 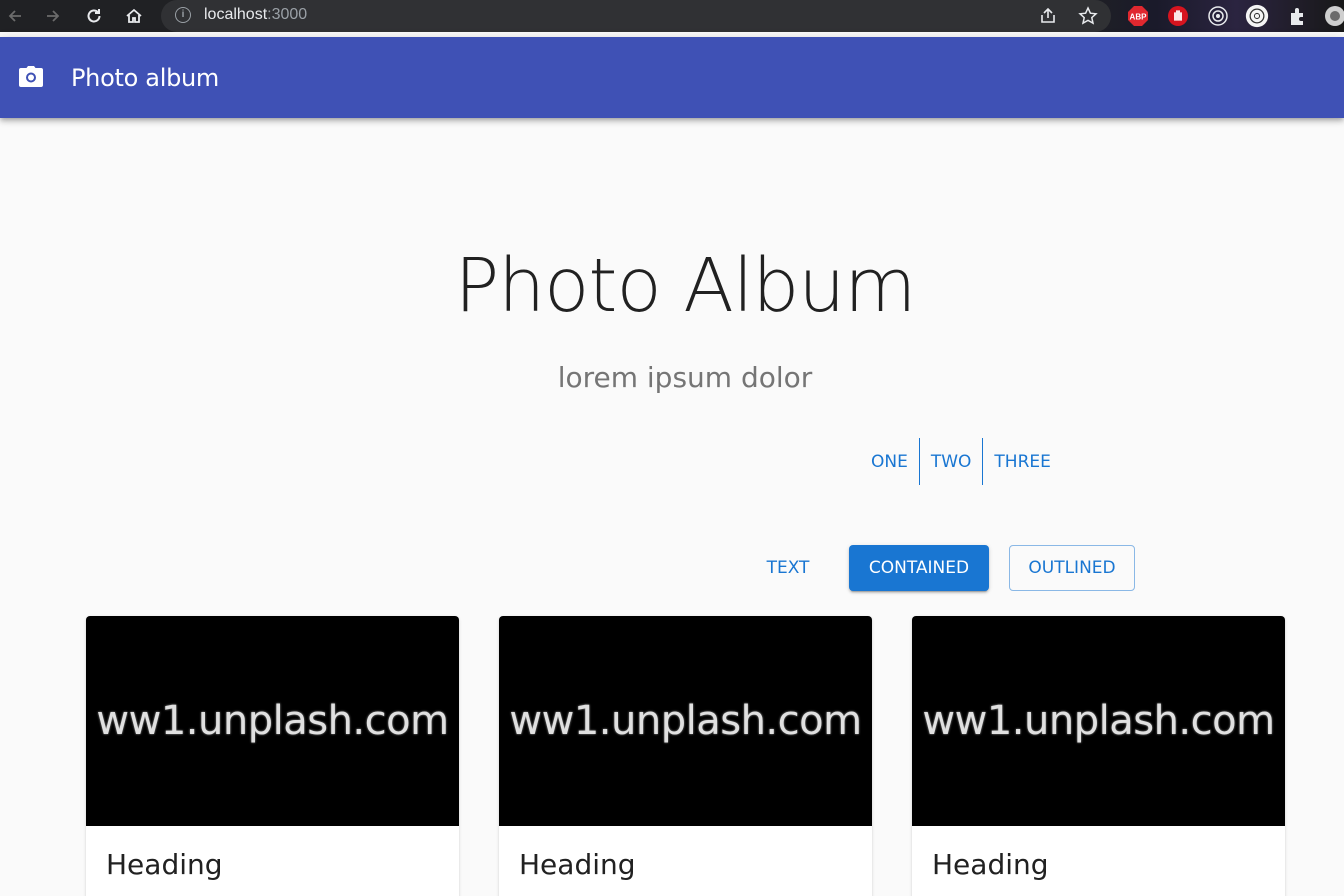 What do you see at coordinates (788, 568) in the screenshot?
I see `text-button: TEXT` at bounding box center [788, 568].